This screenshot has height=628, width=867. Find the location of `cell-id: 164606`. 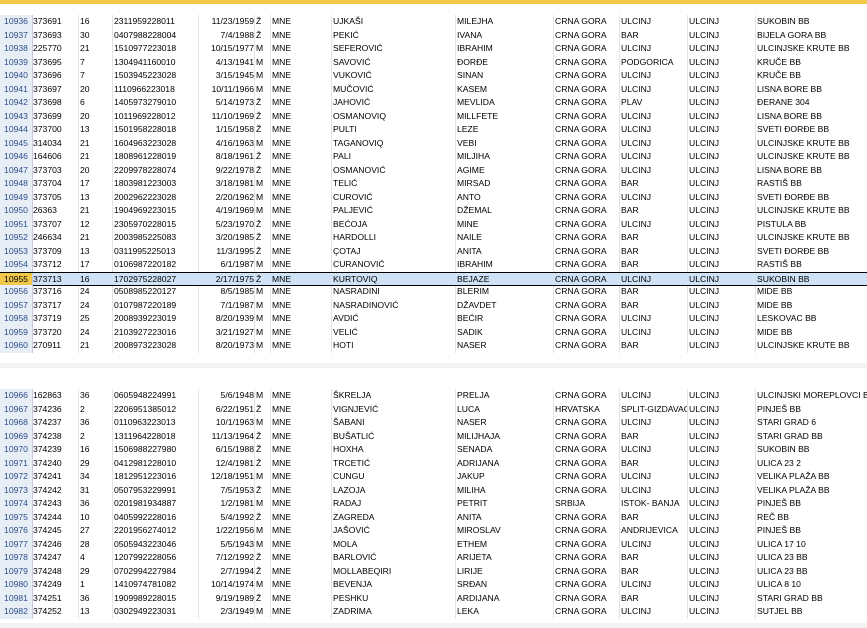

cell-id: 164606 is located at coordinates (54, 157).